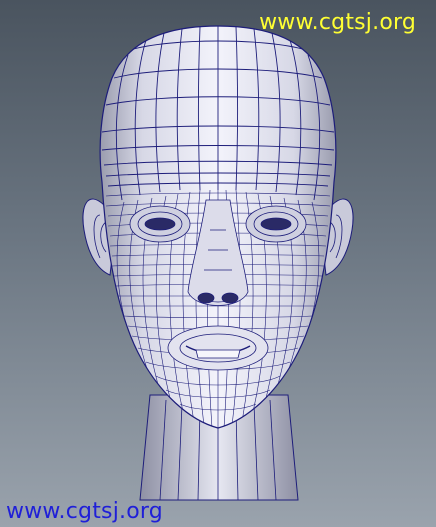 This screenshot has height=527, width=436. Describe the element at coordinates (218, 348) in the screenshot. I see `mouth-loops` at that location.